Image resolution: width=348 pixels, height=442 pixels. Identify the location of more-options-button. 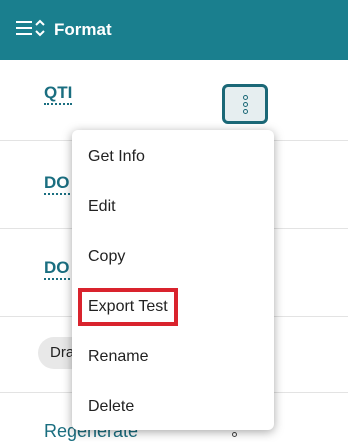
(245, 104).